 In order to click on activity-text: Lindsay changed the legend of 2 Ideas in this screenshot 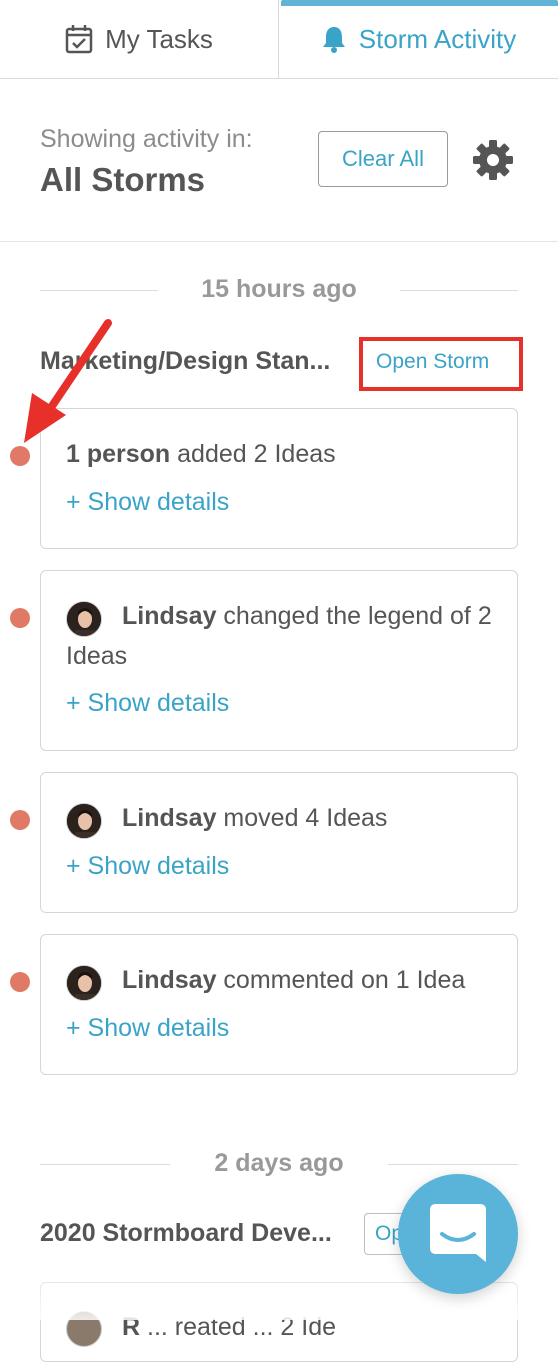, I will do `click(281, 636)`.